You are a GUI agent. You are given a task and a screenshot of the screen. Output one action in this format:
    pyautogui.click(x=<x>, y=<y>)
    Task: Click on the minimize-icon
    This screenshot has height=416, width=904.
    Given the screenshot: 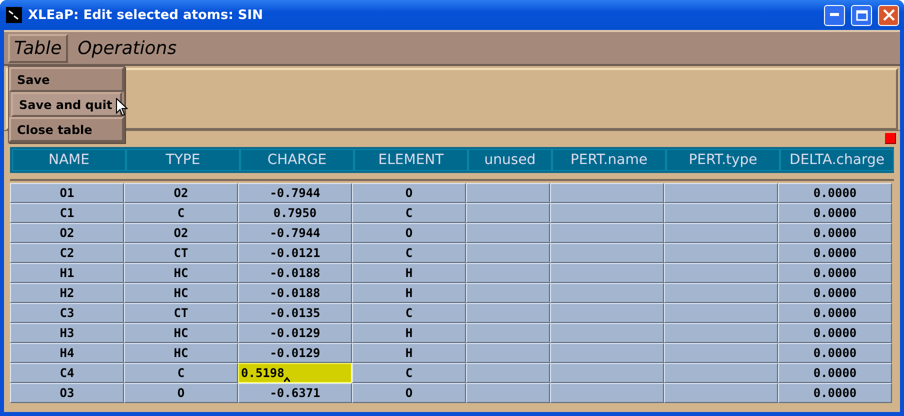 What is the action you would take?
    pyautogui.click(x=834, y=15)
    